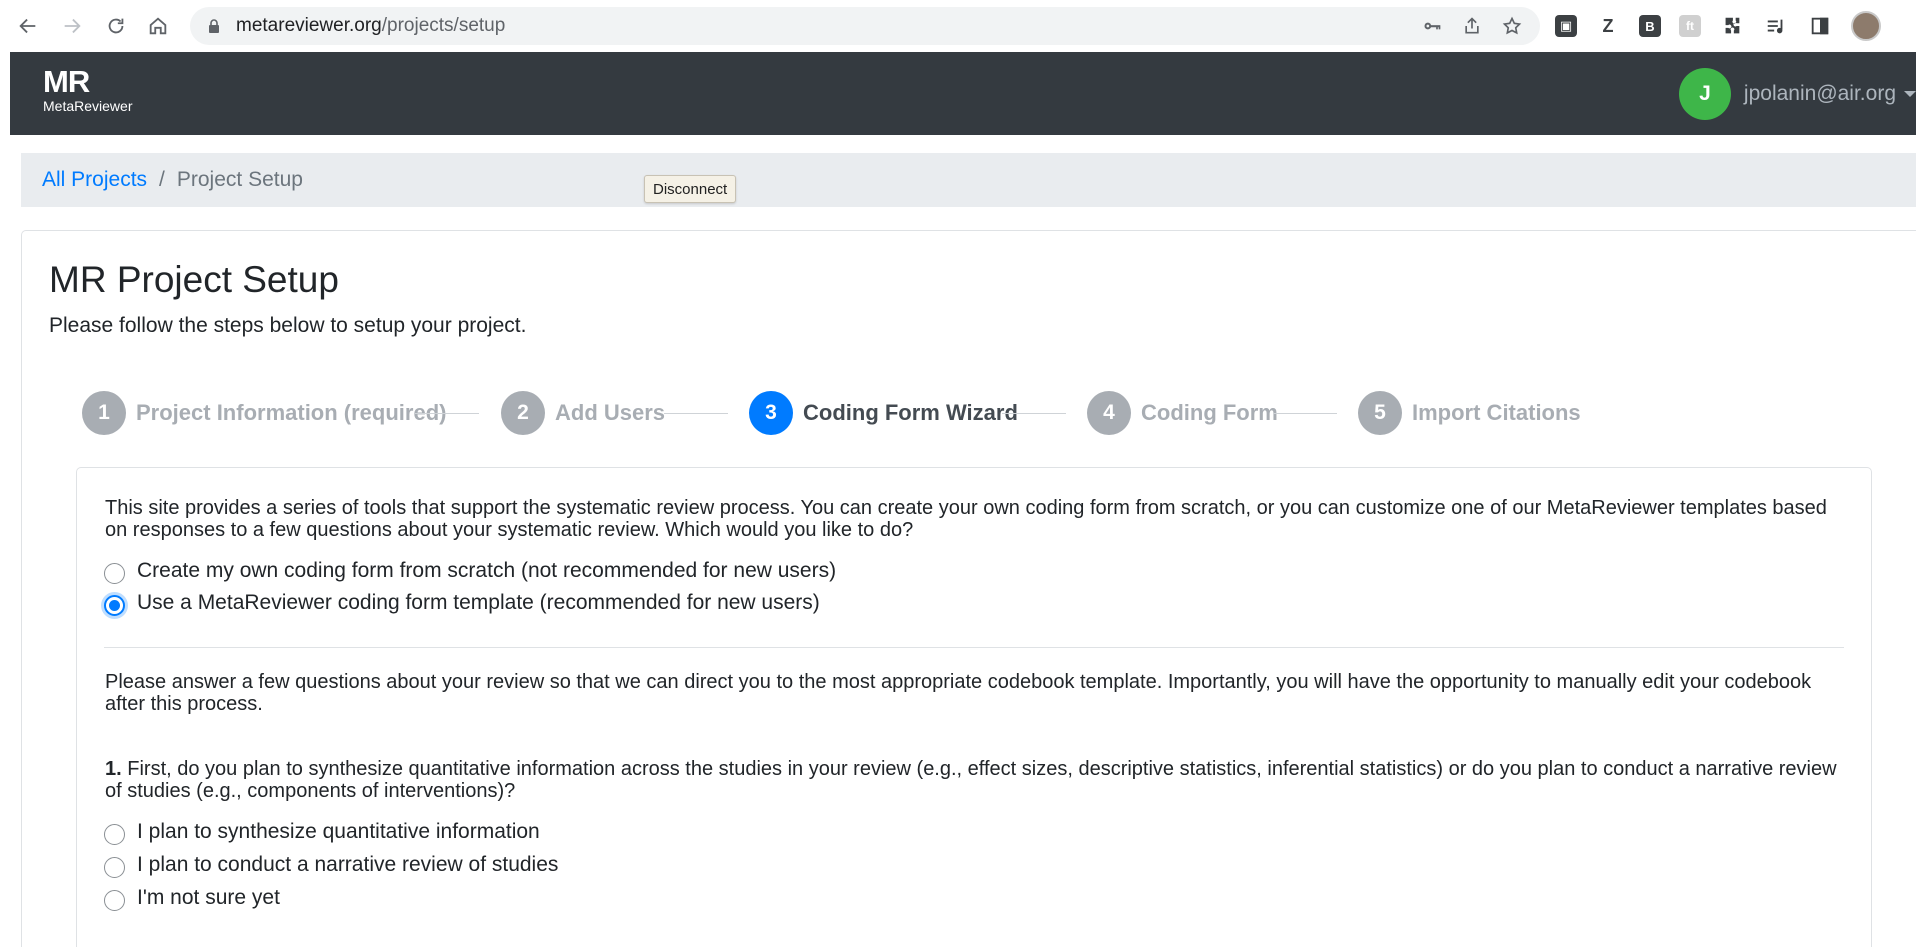 This screenshot has height=947, width=1916. What do you see at coordinates (158, 26) in the screenshot?
I see `home-icon` at bounding box center [158, 26].